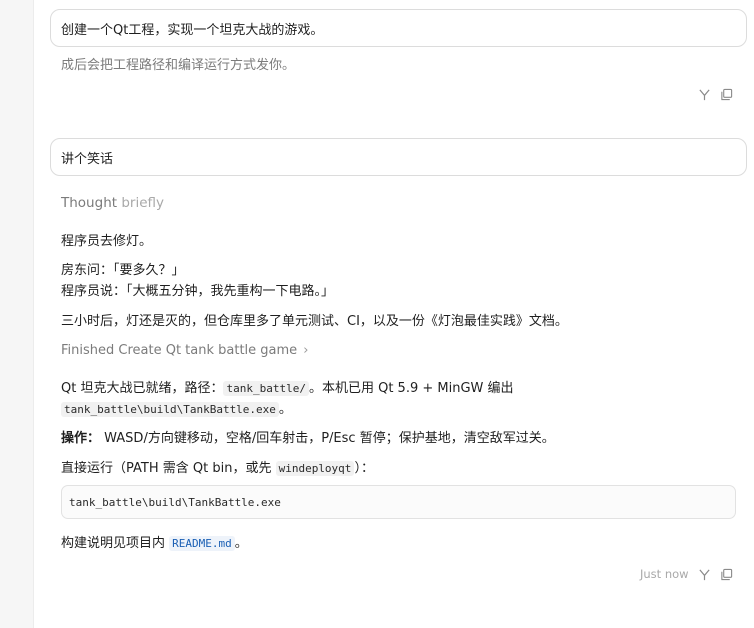 The width and height of the screenshot is (754, 628). What do you see at coordinates (266, 388) in the screenshot?
I see `path-code: tank_battle/` at bounding box center [266, 388].